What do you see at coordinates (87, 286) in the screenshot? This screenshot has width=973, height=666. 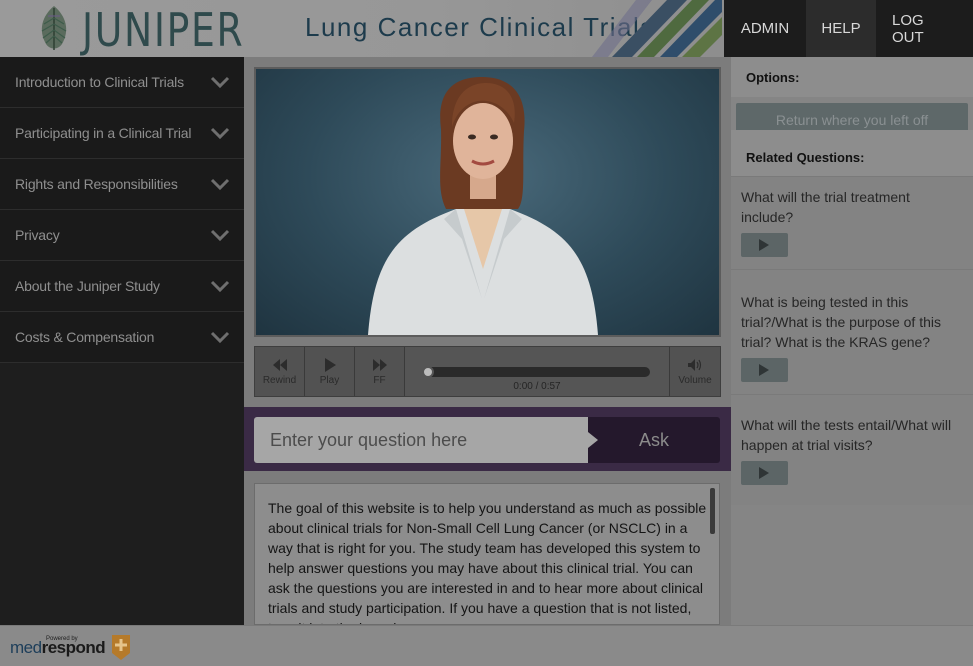 I see `sidebar-item-label: About the Juniper Study` at bounding box center [87, 286].